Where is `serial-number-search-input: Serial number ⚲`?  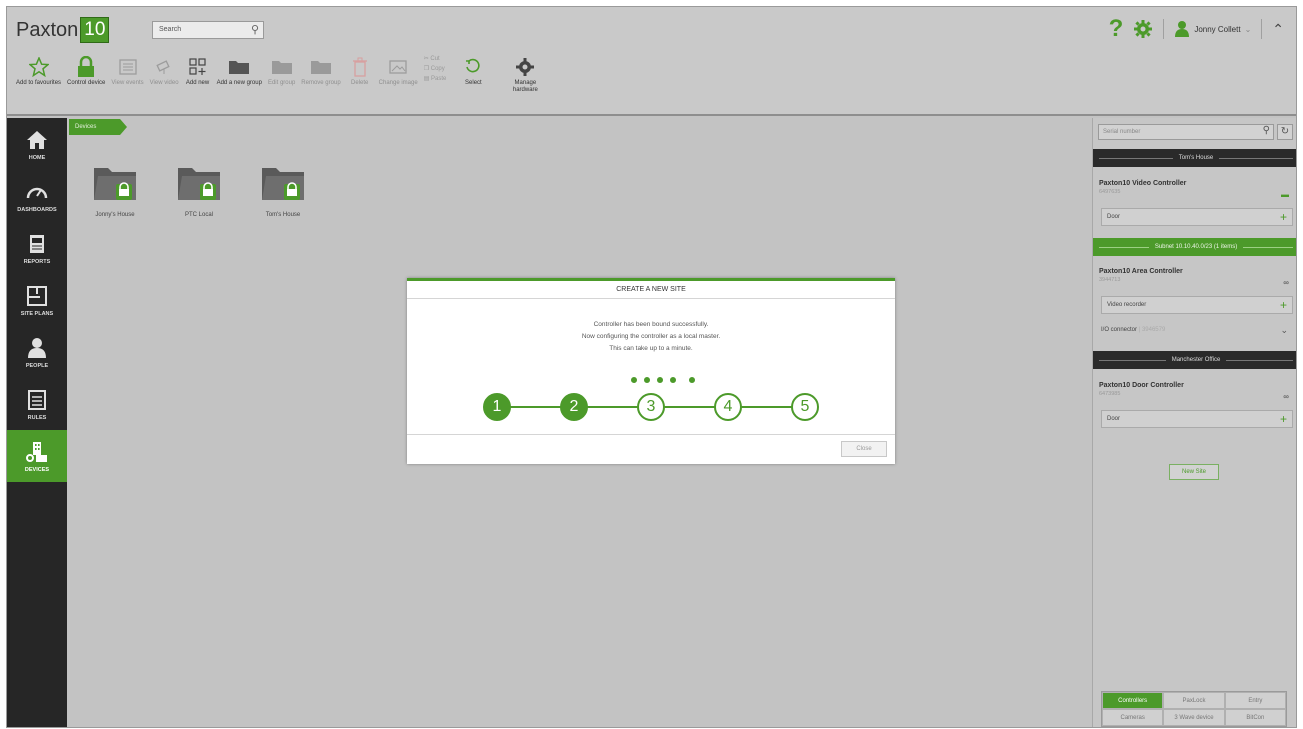
serial-number-search-input: Serial number ⚲ is located at coordinates (1186, 132).